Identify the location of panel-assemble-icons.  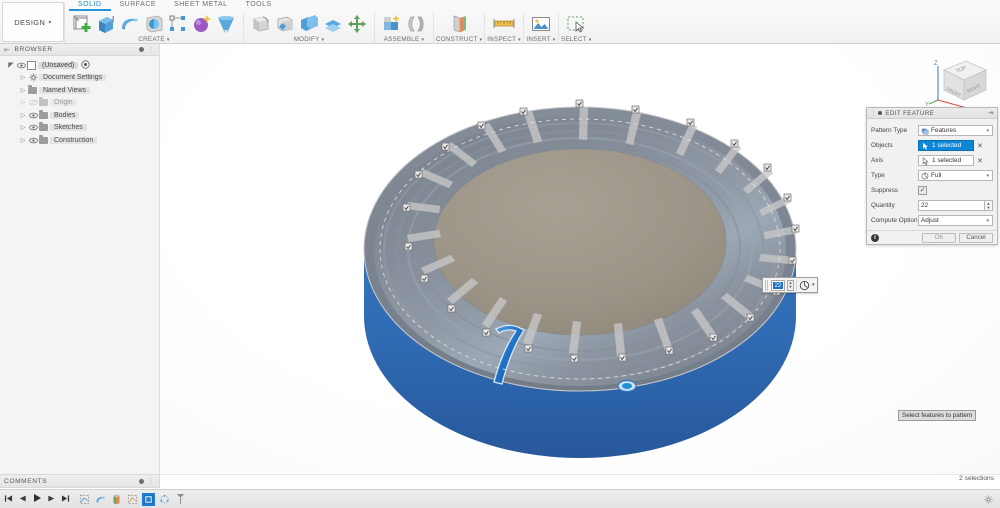
(404, 23).